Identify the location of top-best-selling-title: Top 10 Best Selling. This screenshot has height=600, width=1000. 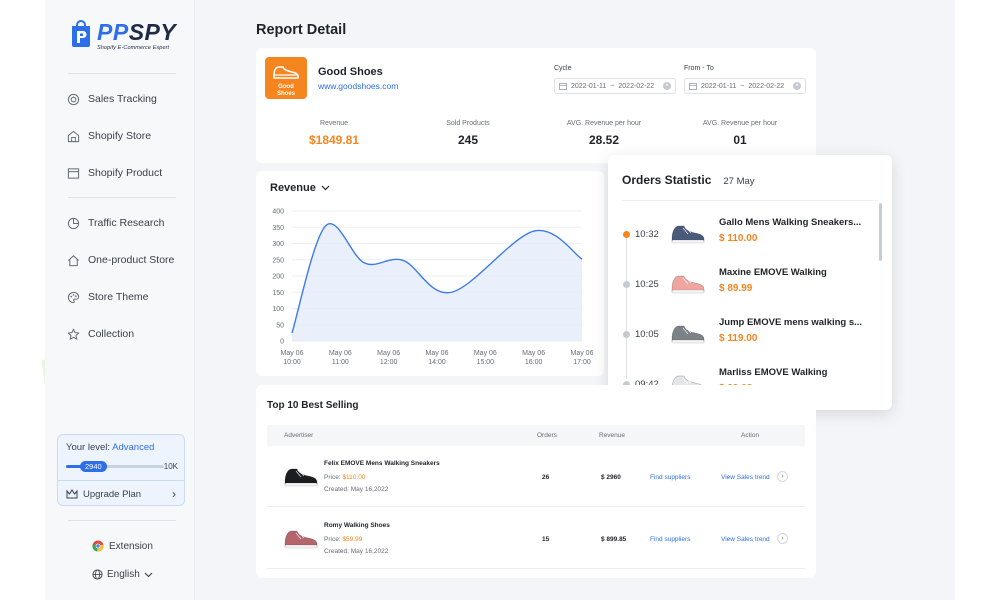
(313, 405).